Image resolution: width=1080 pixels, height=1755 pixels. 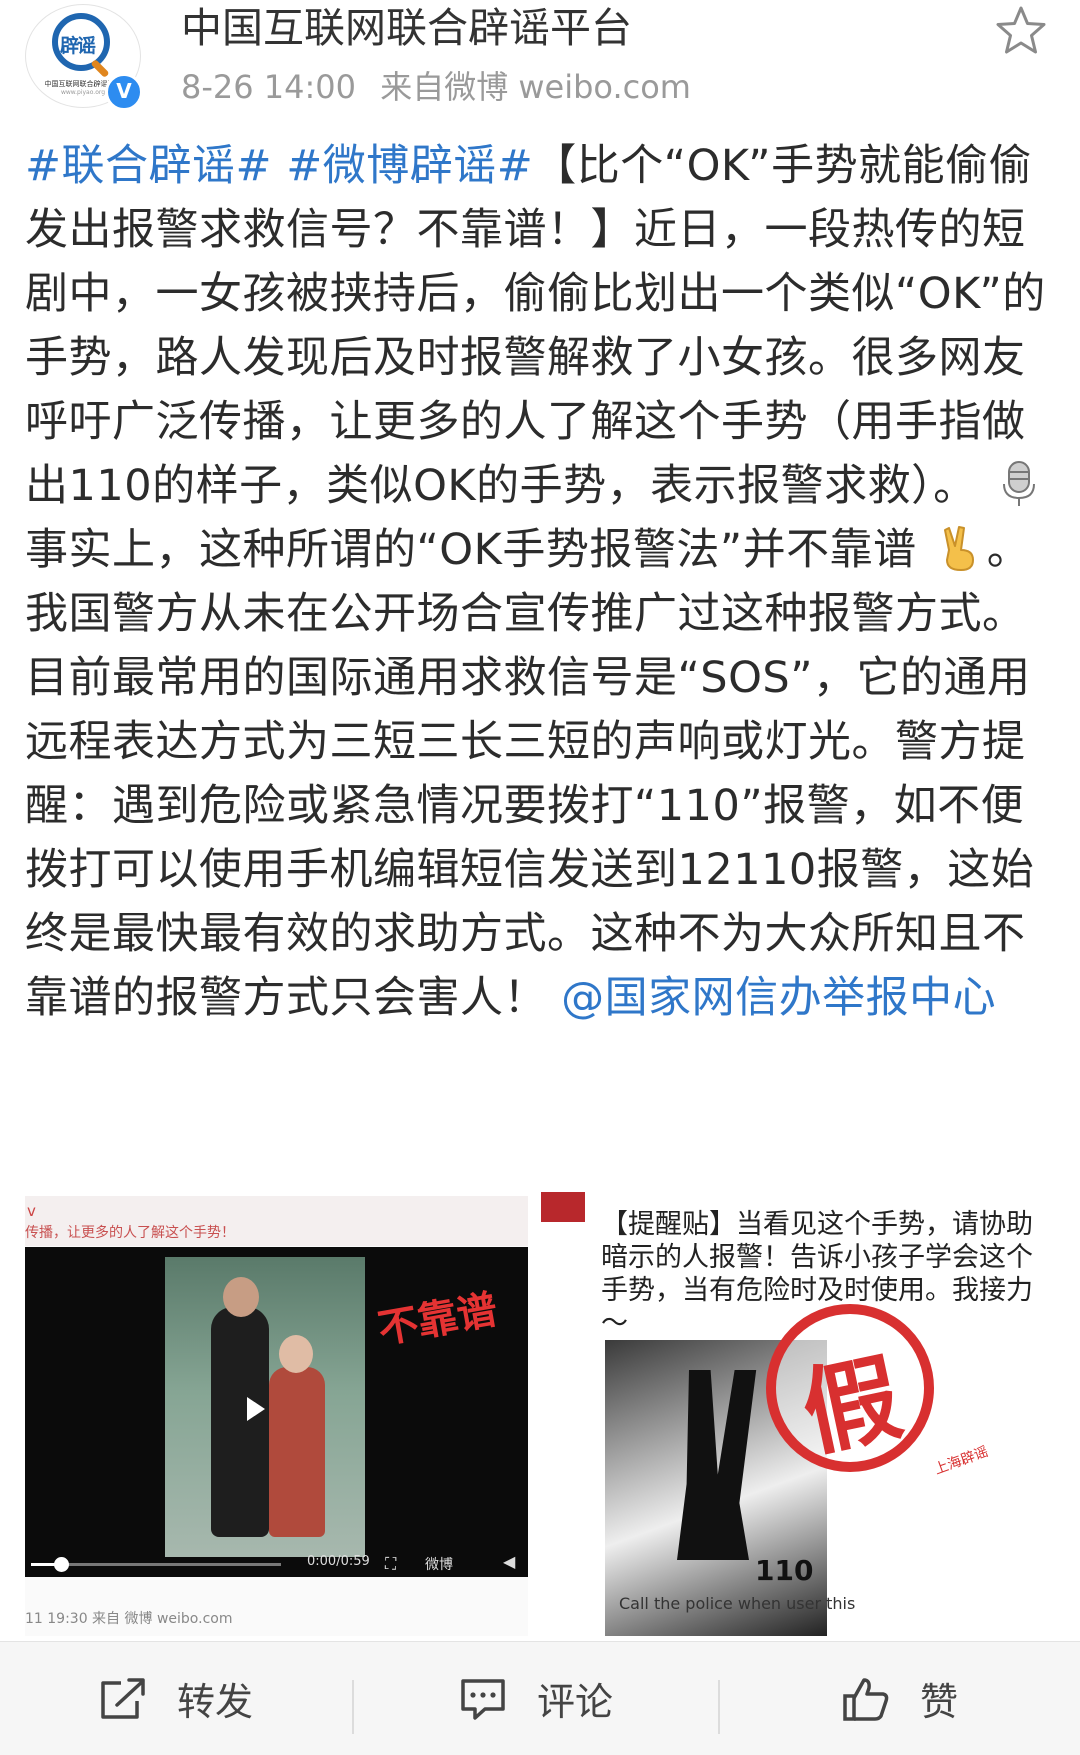 I want to click on weibo-watermark: 微博, so click(x=439, y=1565).